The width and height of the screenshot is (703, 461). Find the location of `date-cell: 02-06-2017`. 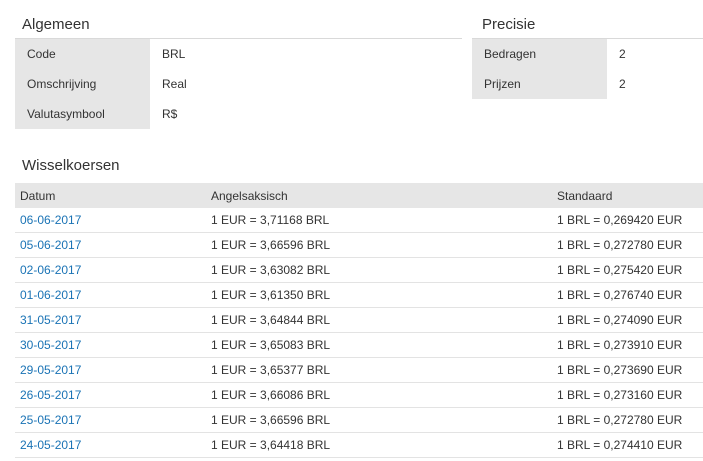

date-cell: 02-06-2017 is located at coordinates (110, 270).